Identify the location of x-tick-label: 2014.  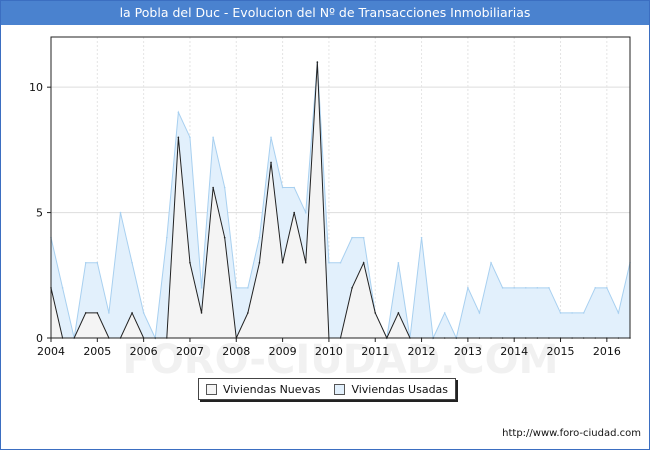
(514, 351).